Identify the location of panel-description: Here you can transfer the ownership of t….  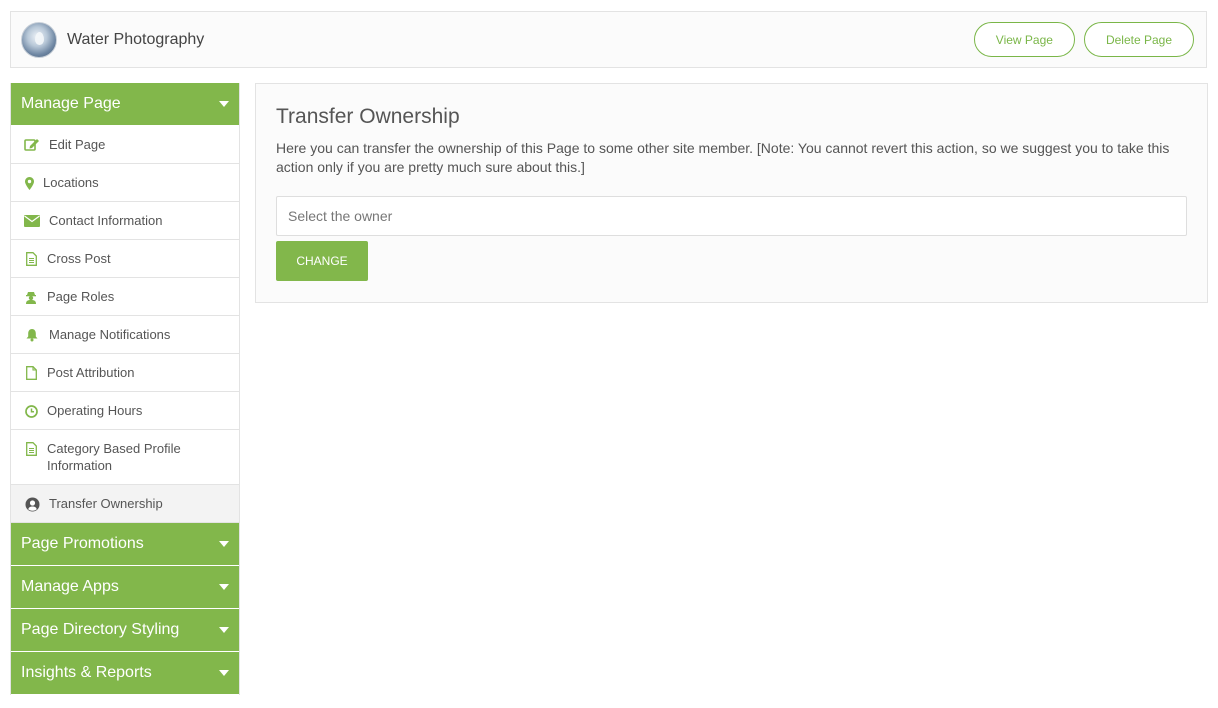
(723, 157).